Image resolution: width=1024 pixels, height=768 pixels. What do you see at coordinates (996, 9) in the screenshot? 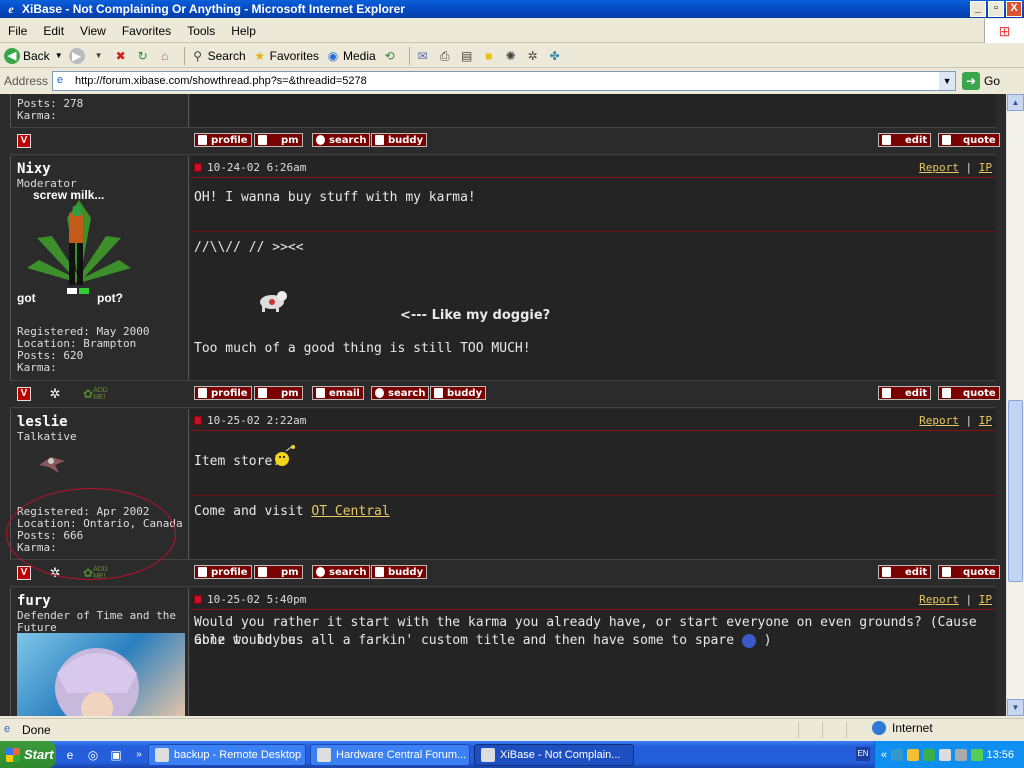
I see `maximize-button: ▫` at bounding box center [996, 9].